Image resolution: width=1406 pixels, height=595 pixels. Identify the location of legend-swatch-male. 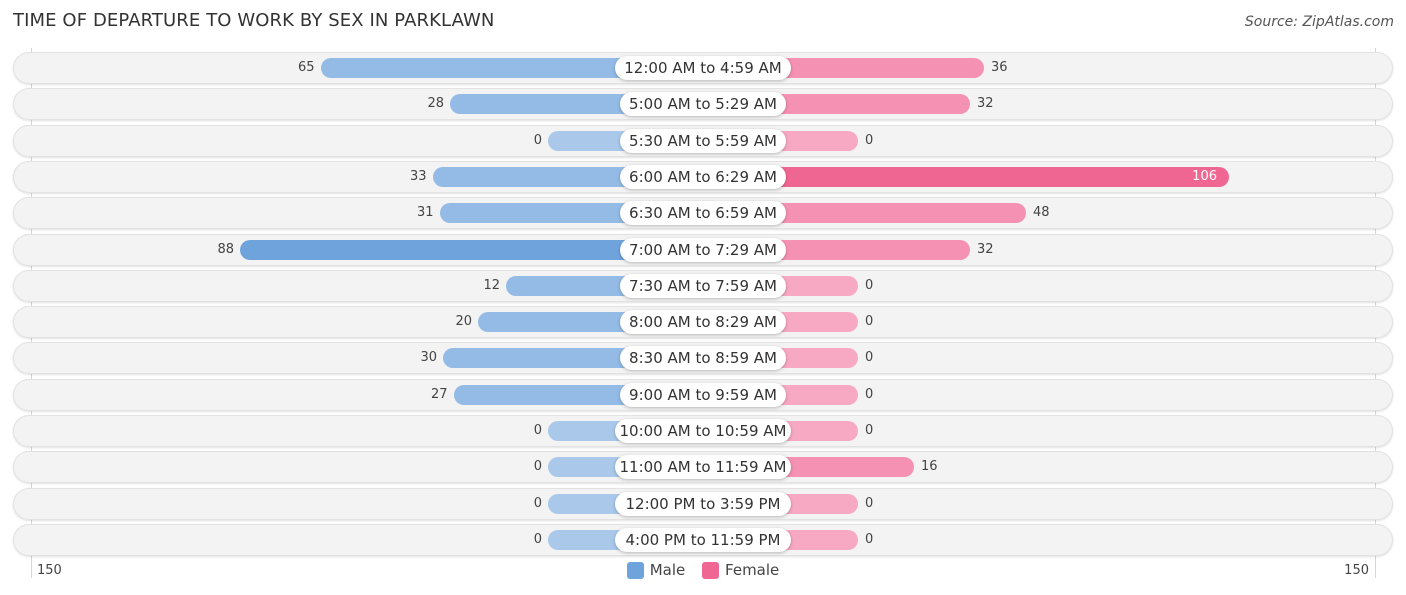
(635, 570).